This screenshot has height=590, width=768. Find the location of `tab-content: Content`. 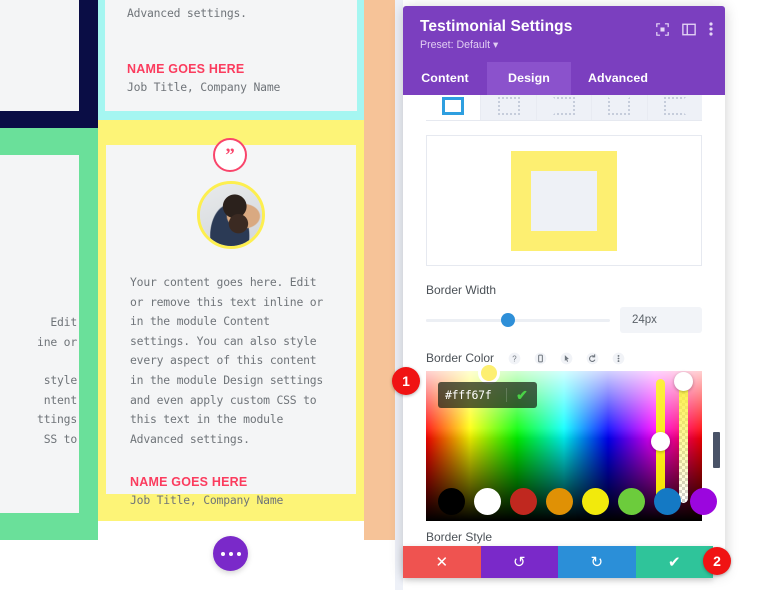

tab-content: Content is located at coordinates (445, 78).